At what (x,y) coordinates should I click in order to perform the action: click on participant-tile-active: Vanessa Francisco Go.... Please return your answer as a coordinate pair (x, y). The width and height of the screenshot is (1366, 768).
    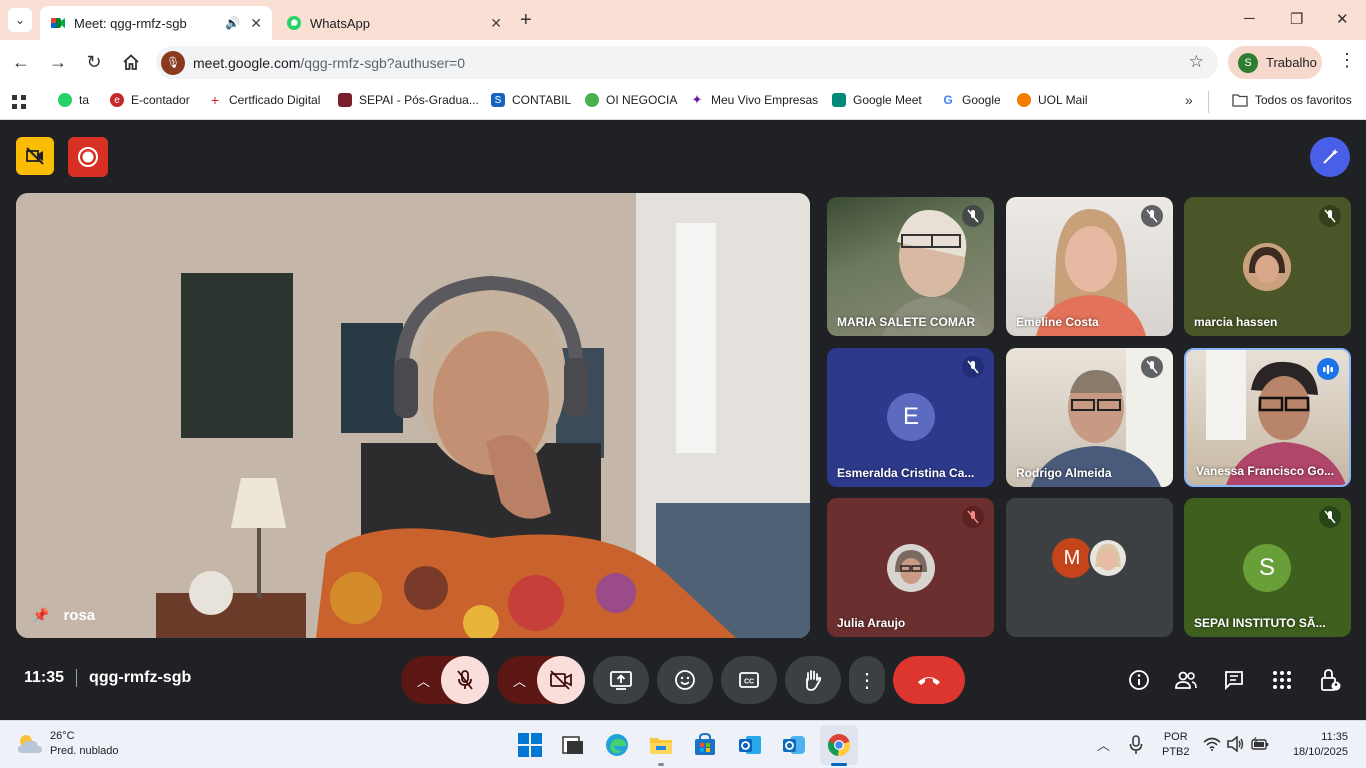
    Looking at the image, I should click on (1267, 417).